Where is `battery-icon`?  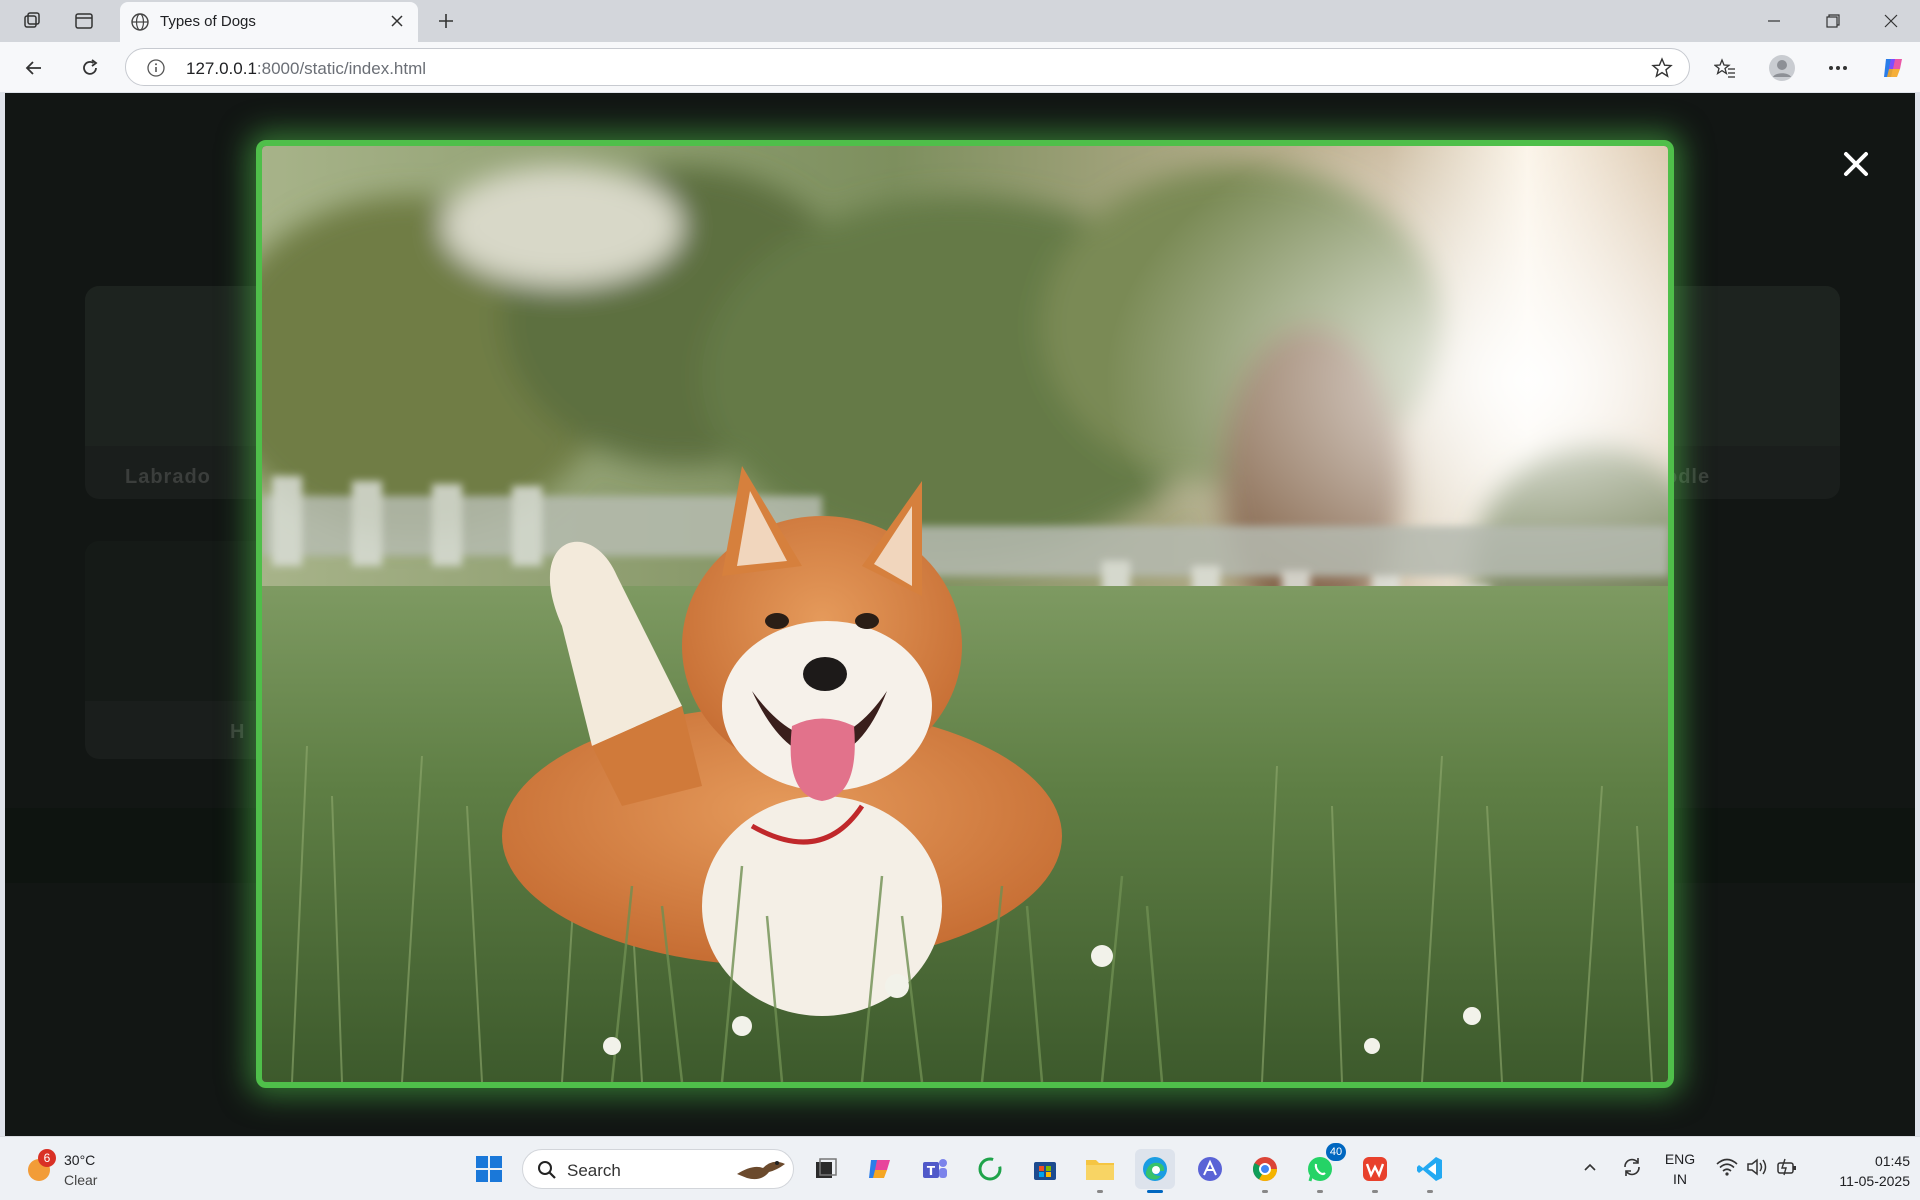
battery-icon is located at coordinates (1787, 1169).